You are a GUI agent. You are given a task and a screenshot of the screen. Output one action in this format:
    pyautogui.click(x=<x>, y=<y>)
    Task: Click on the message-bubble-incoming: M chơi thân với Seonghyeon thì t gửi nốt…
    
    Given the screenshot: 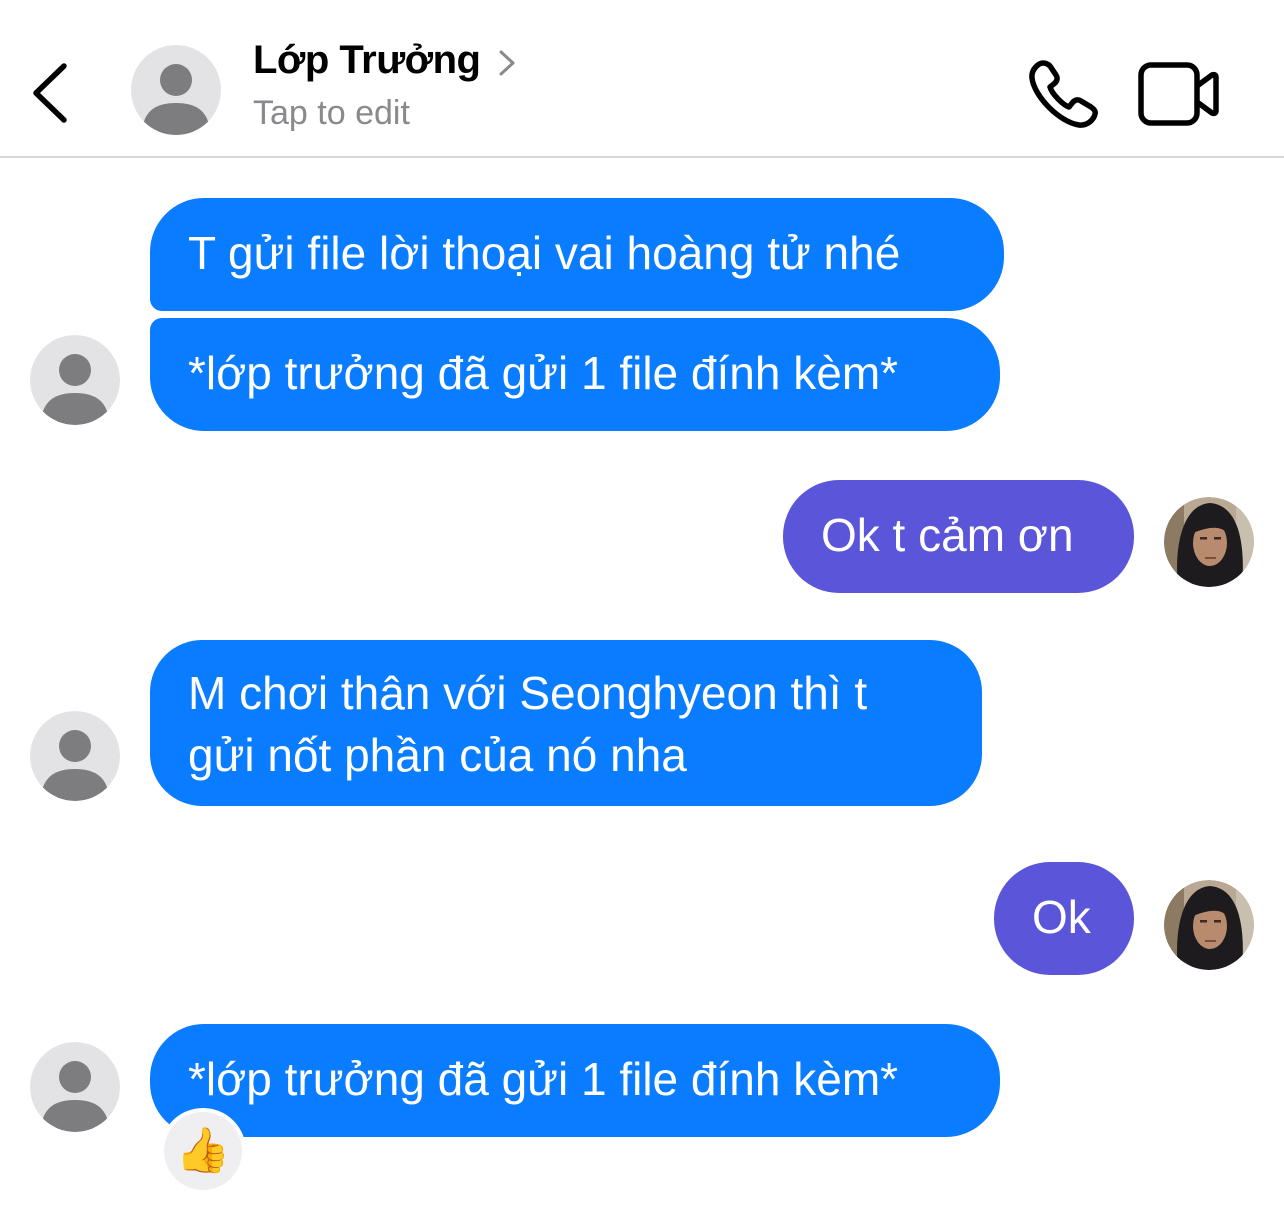 What is the action you would take?
    pyautogui.click(x=566, y=723)
    